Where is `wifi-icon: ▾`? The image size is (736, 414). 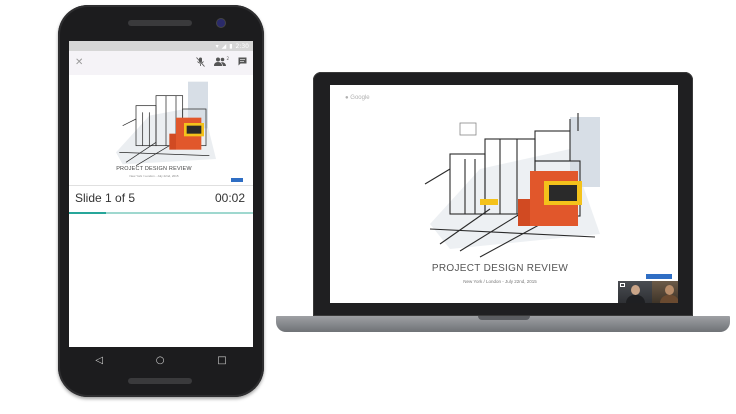 wifi-icon: ▾ is located at coordinates (217, 46).